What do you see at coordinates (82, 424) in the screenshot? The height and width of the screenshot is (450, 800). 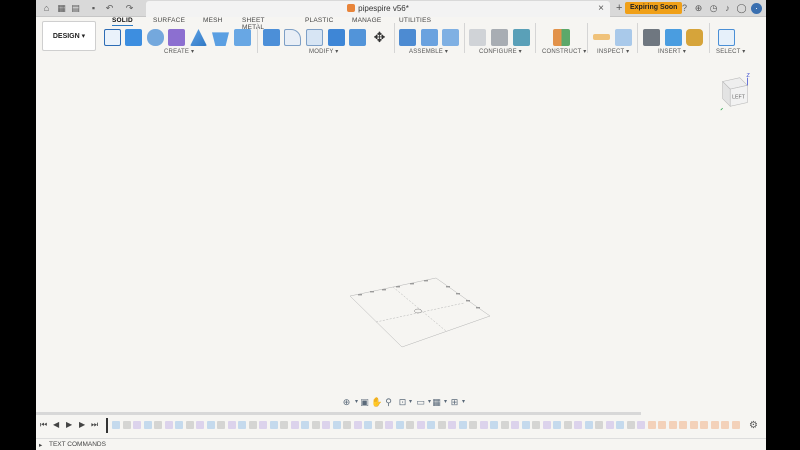 I see `step-forward-icon: ▶` at bounding box center [82, 424].